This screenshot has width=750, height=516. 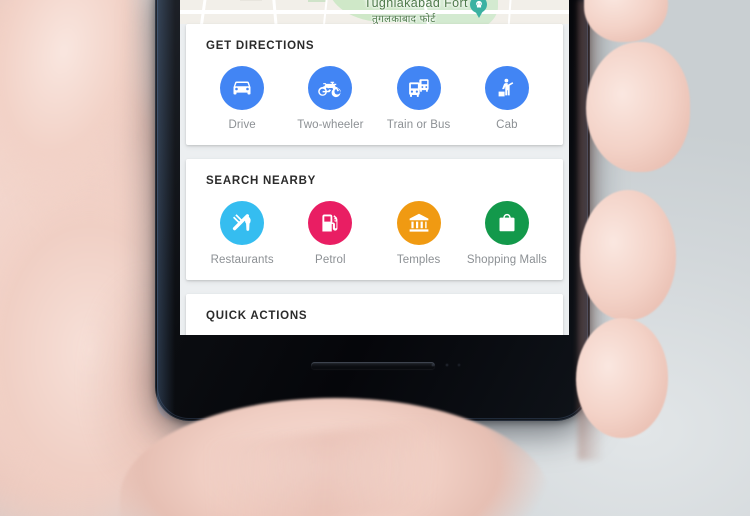 I want to click on directions-tile-cab: Cab, so click(x=507, y=98).